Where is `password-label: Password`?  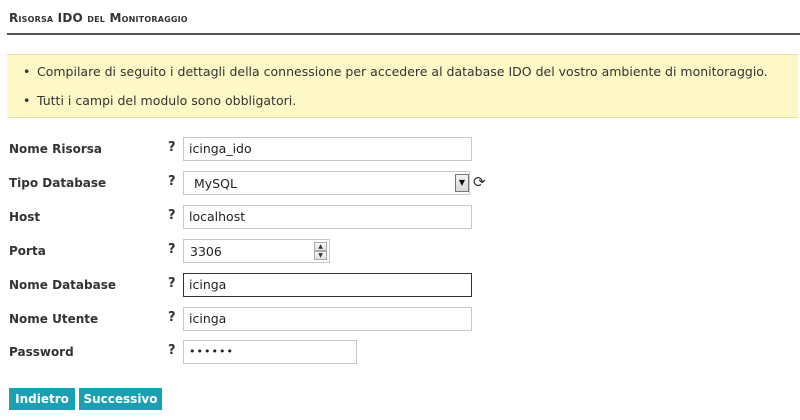
password-label: Password is located at coordinates (41, 352).